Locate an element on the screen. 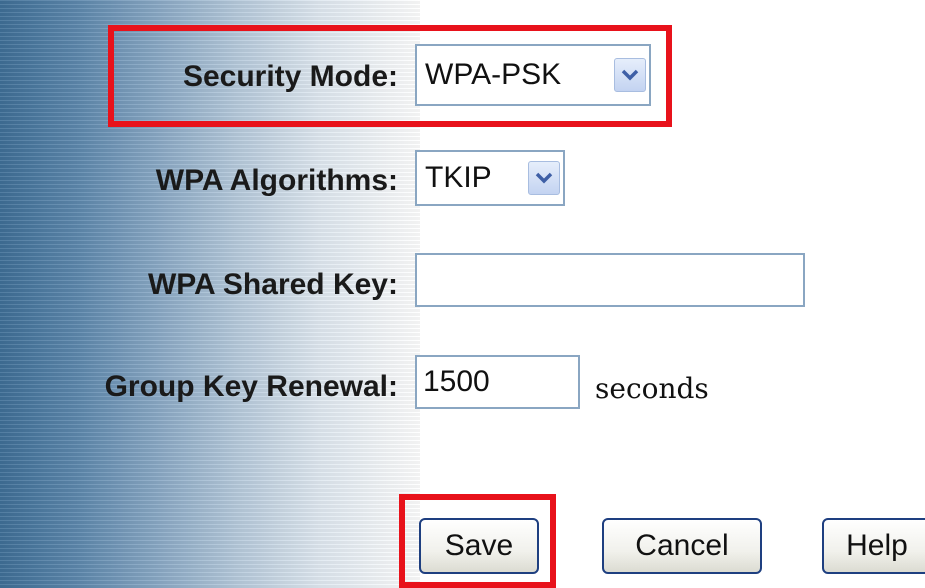 This screenshot has width=925, height=588. chevron-down-icon is located at coordinates (544, 178).